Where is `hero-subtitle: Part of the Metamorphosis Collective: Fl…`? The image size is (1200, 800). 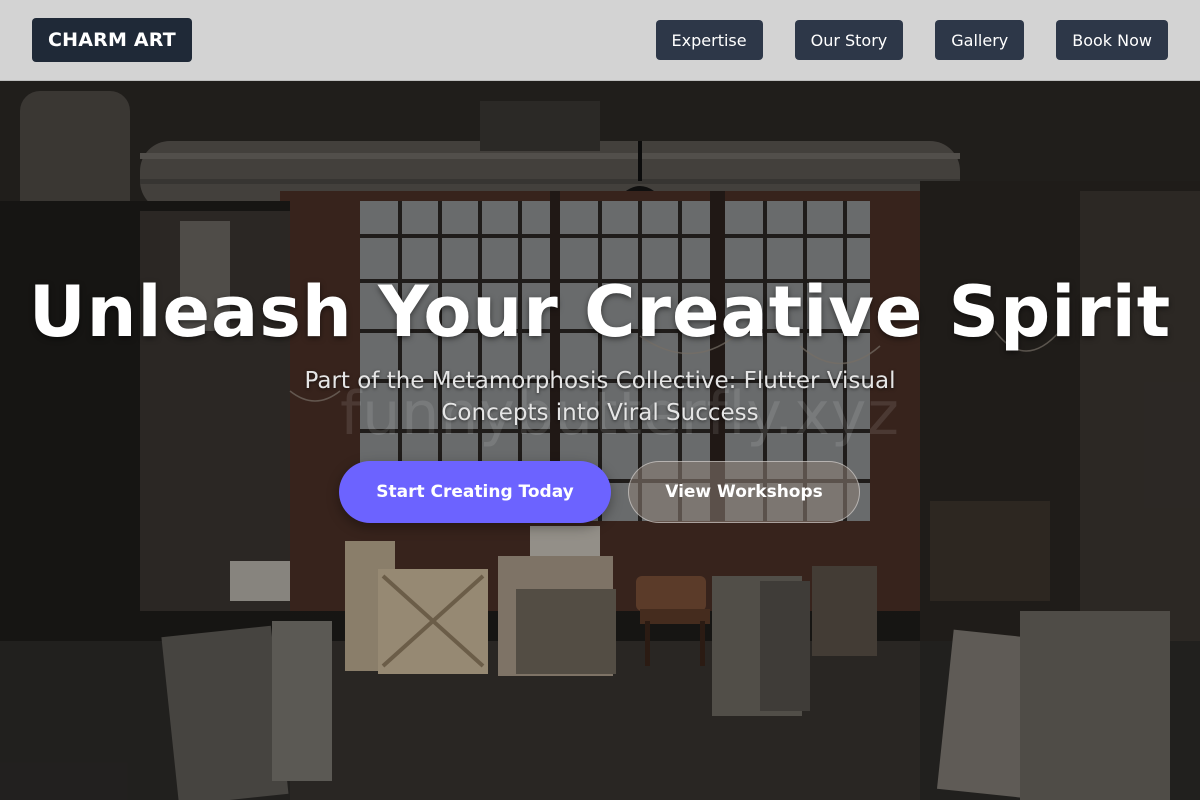
hero-subtitle: Part of the Metamorphosis Collective: Fl… is located at coordinates (600, 397).